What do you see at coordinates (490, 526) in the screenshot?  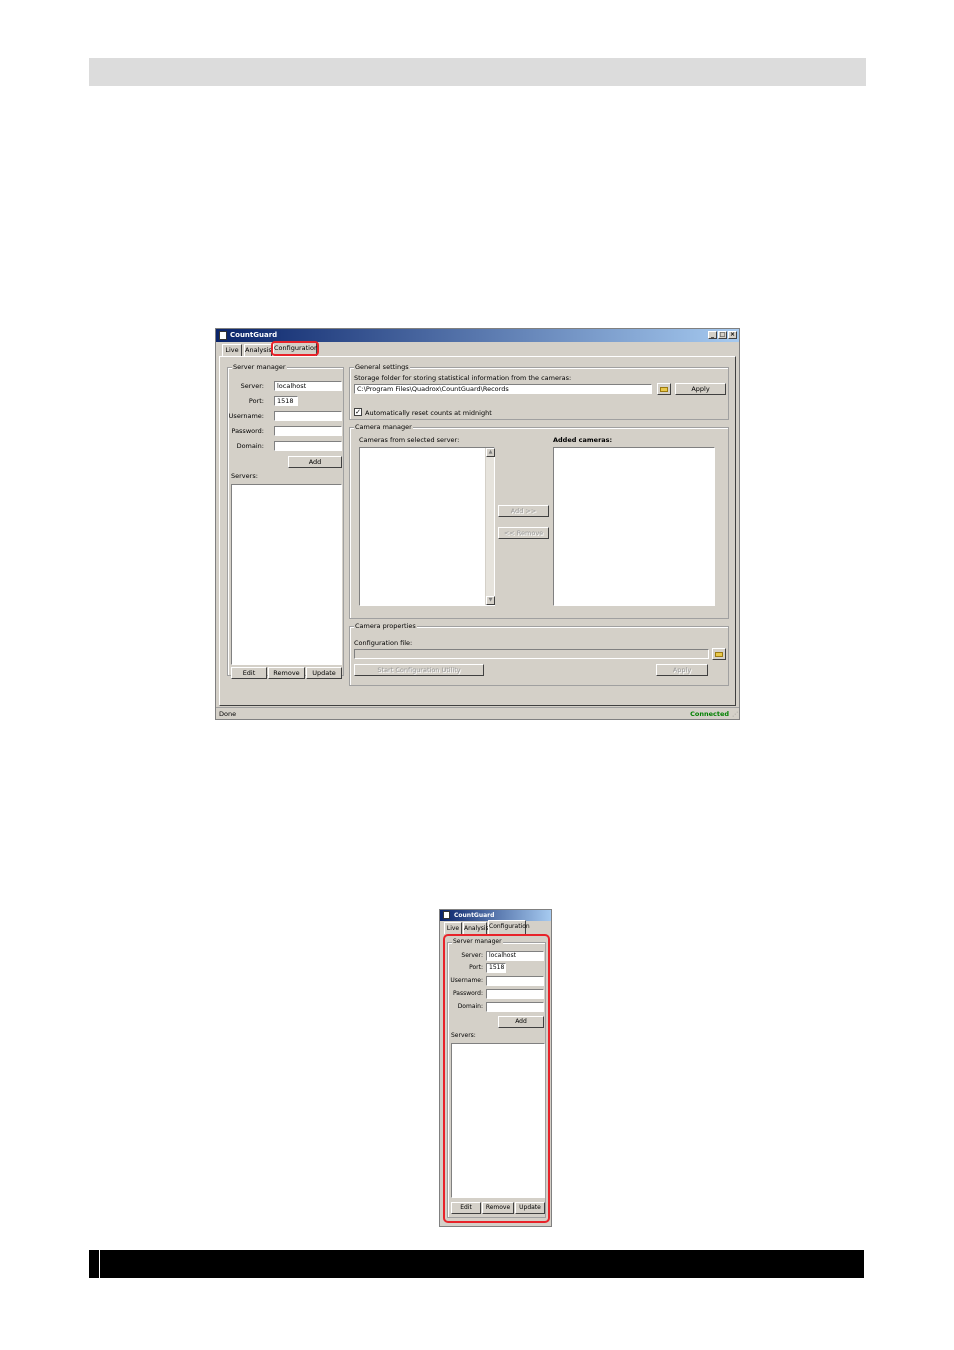 I see `cameras-scrollbar: ▲ ▼` at bounding box center [490, 526].